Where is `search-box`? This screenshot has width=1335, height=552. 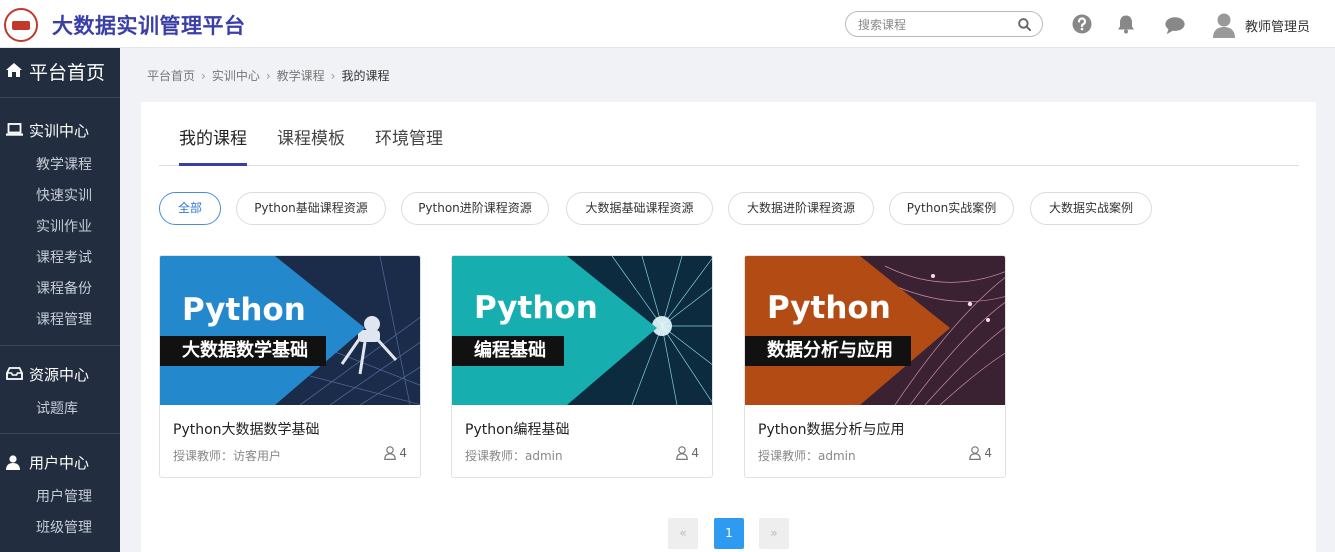
search-box is located at coordinates (944, 24).